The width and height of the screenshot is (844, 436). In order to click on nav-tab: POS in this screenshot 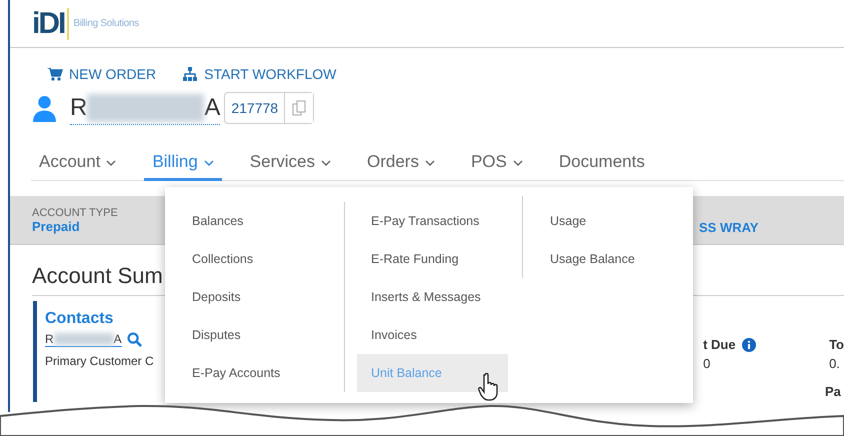, I will do `click(496, 166)`.